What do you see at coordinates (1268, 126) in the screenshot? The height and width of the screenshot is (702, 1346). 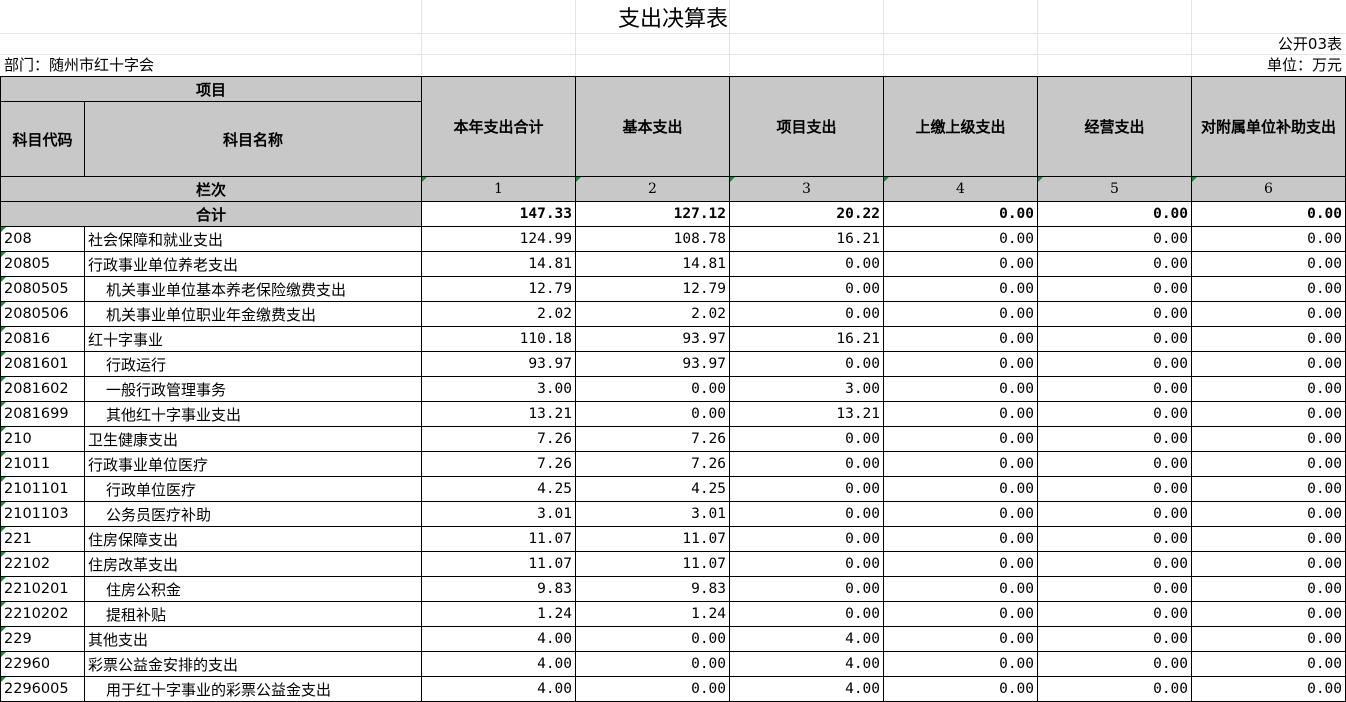 I see `column-header: 对附属单位补助支出` at bounding box center [1268, 126].